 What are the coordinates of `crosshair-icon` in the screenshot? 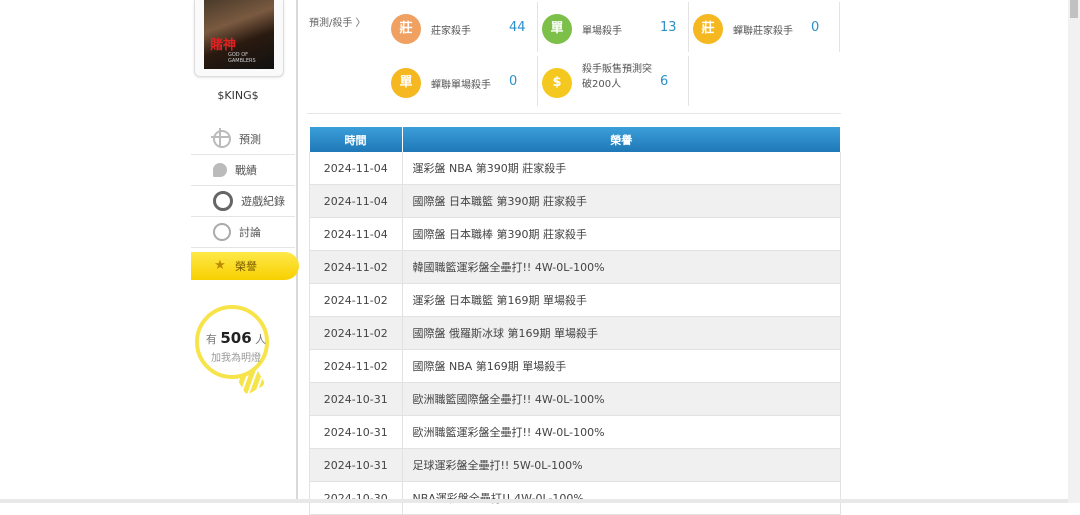 It's located at (221, 138).